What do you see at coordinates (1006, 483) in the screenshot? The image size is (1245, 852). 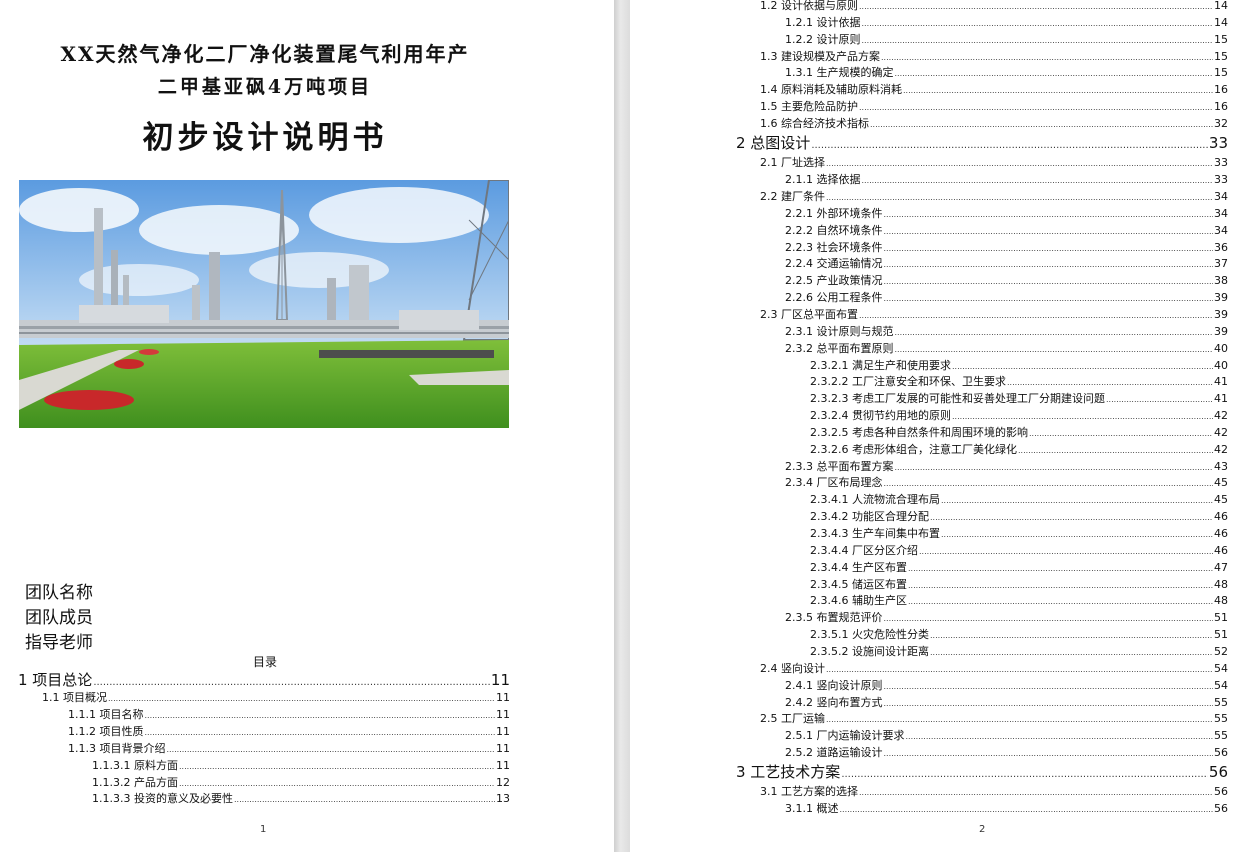 I see `toc-entry: 2.3.4 厂区布局理念 45` at bounding box center [1006, 483].